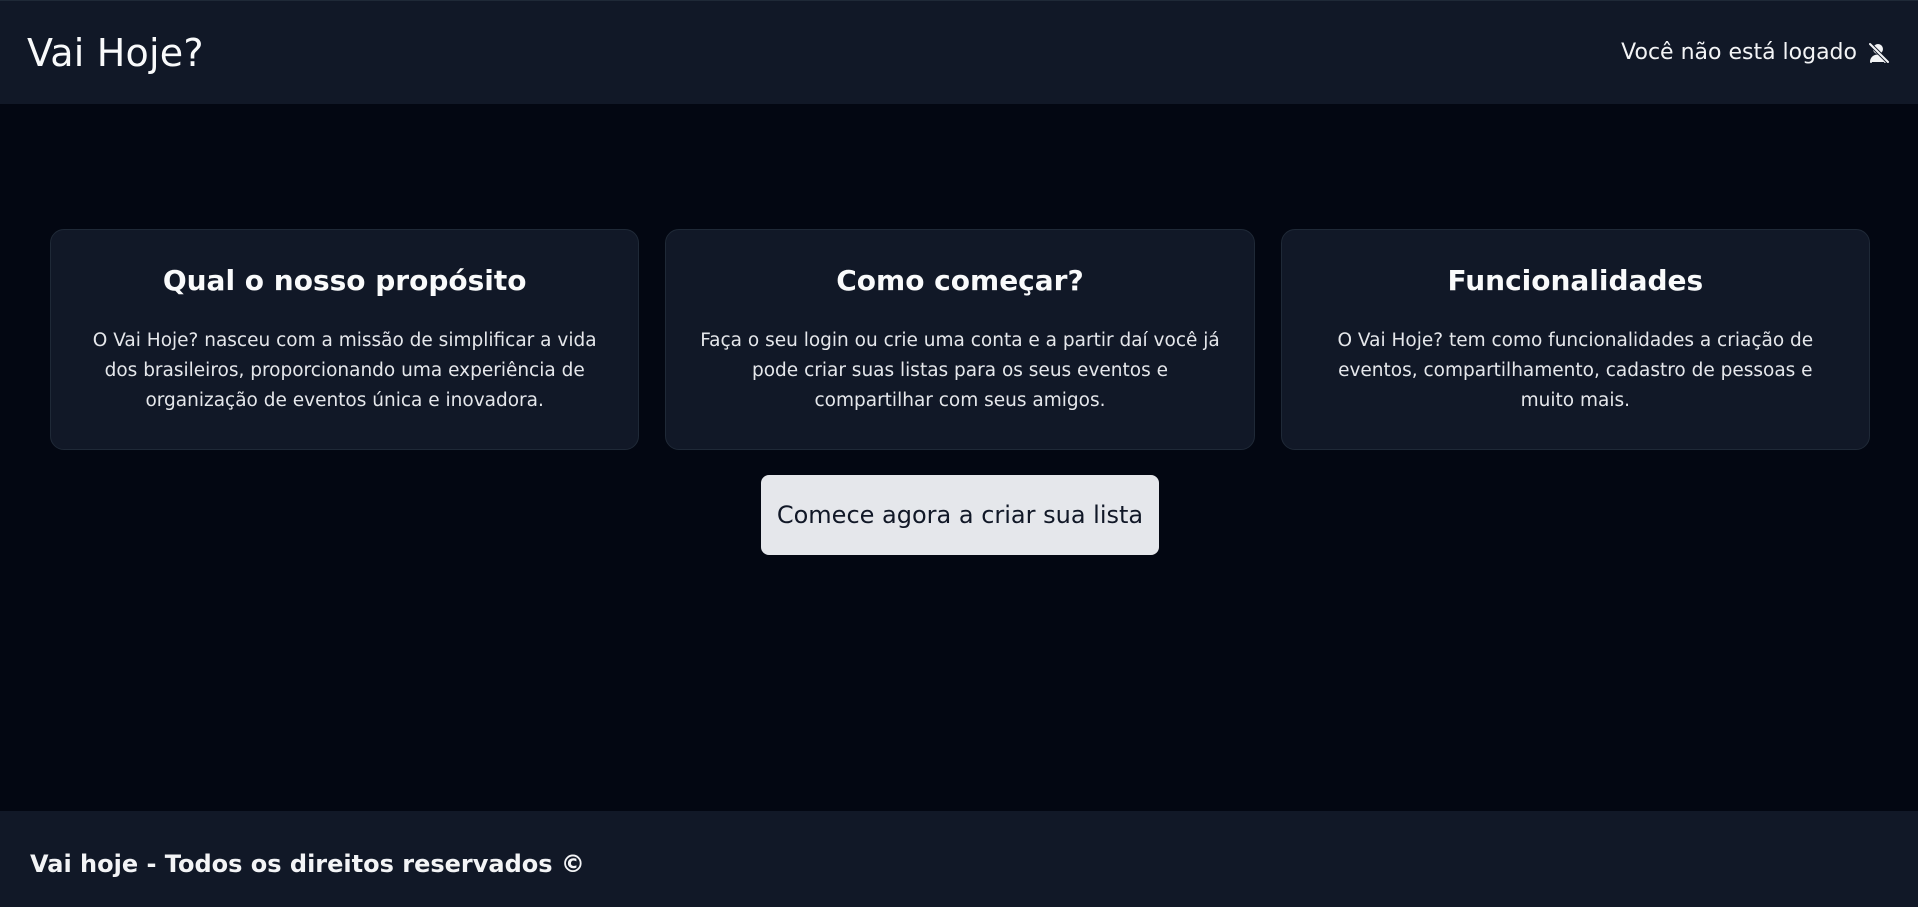  Describe the element at coordinates (1575, 280) in the screenshot. I see `card-title: Funcionalidades` at that location.